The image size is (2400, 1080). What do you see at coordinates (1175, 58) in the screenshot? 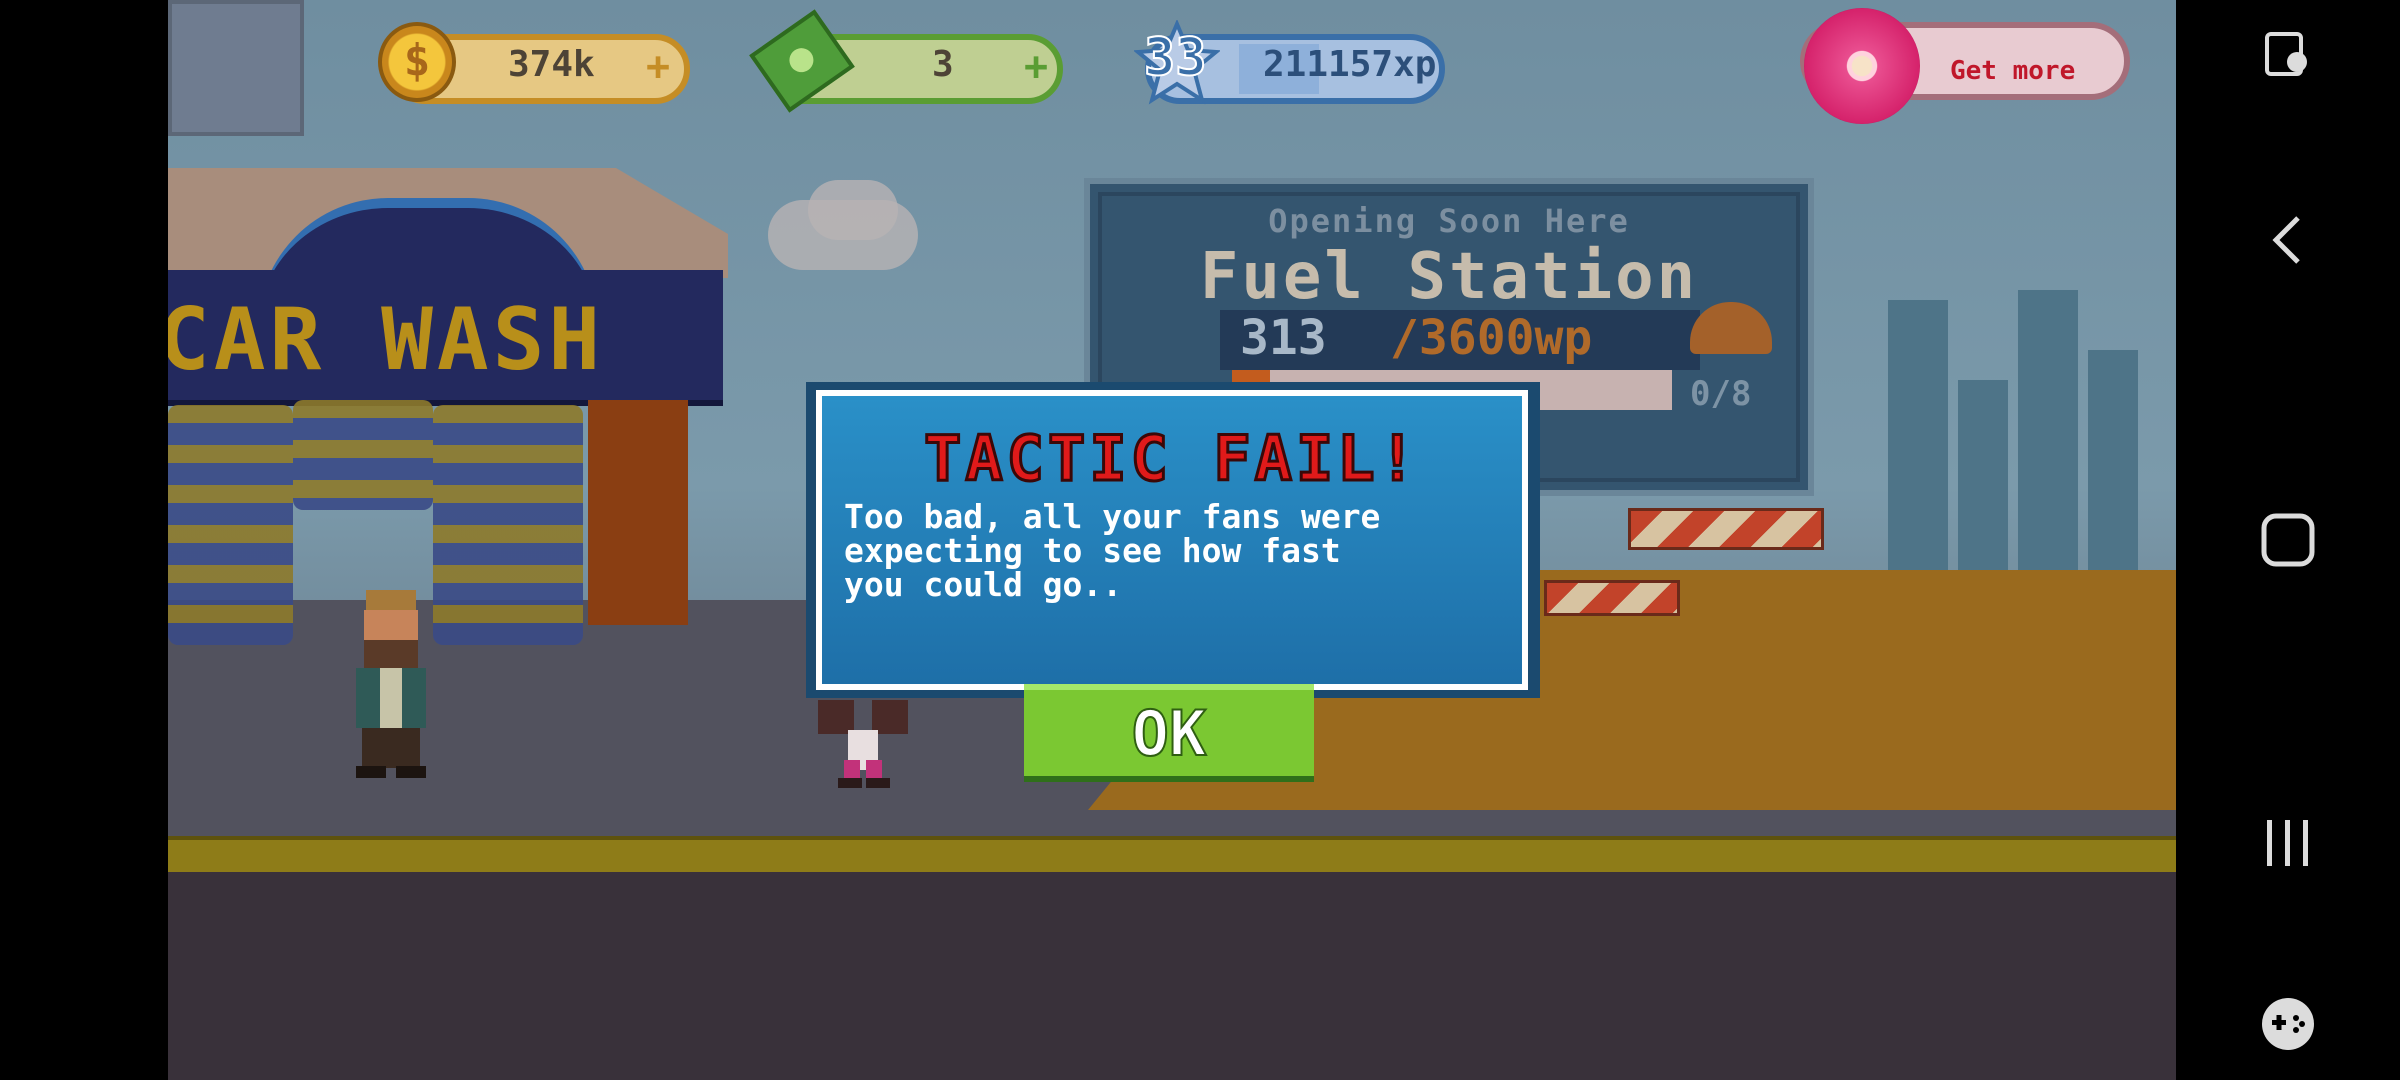
I see `player-level: 33` at bounding box center [1175, 58].